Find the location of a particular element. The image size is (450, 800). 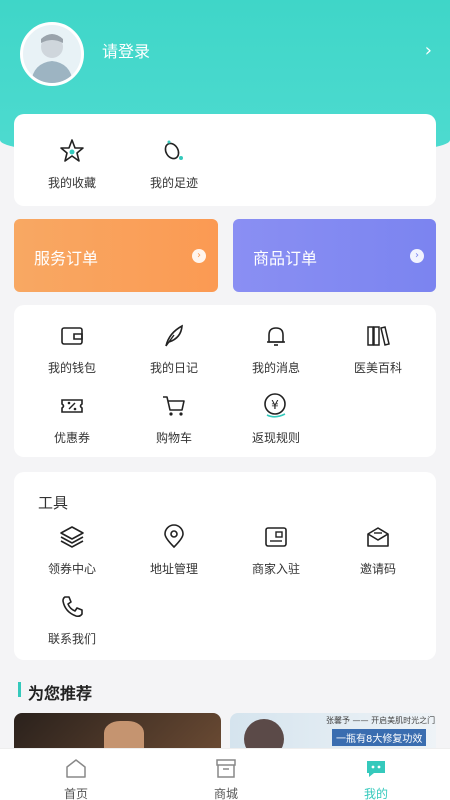

messages-button: 我的消息 is located at coordinates (276, 348).